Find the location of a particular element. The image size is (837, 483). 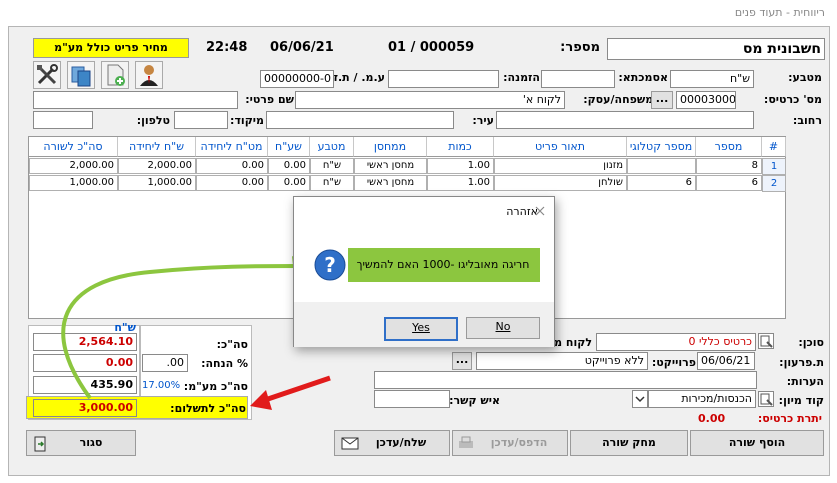

close-icon is located at coordinates (540, 211).